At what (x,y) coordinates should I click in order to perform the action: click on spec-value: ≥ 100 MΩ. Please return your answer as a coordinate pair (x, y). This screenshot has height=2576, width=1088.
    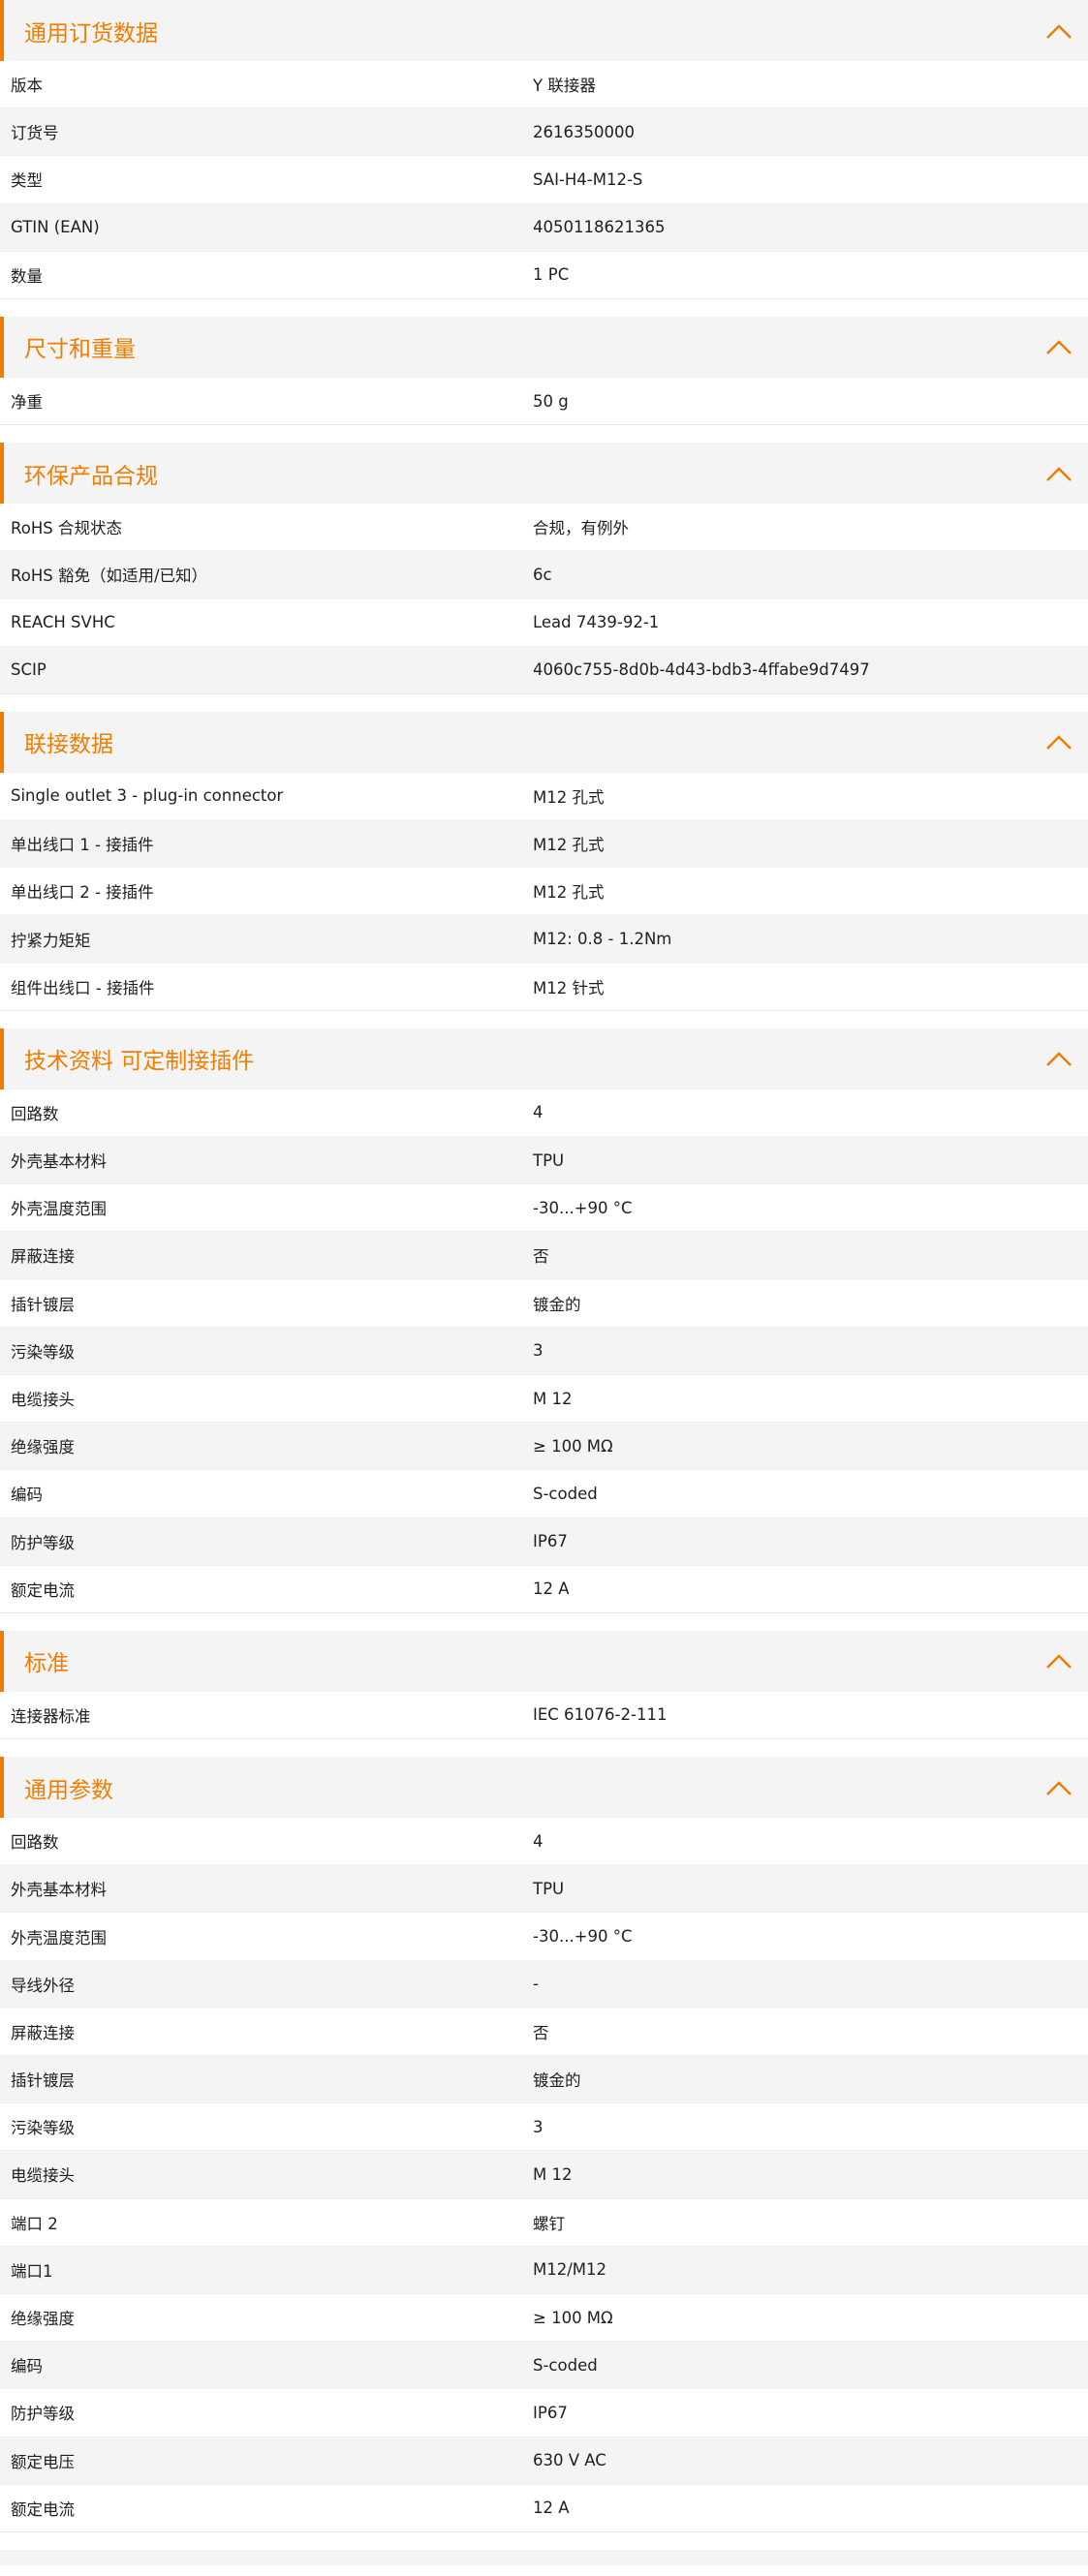
    Looking at the image, I should click on (573, 1446).